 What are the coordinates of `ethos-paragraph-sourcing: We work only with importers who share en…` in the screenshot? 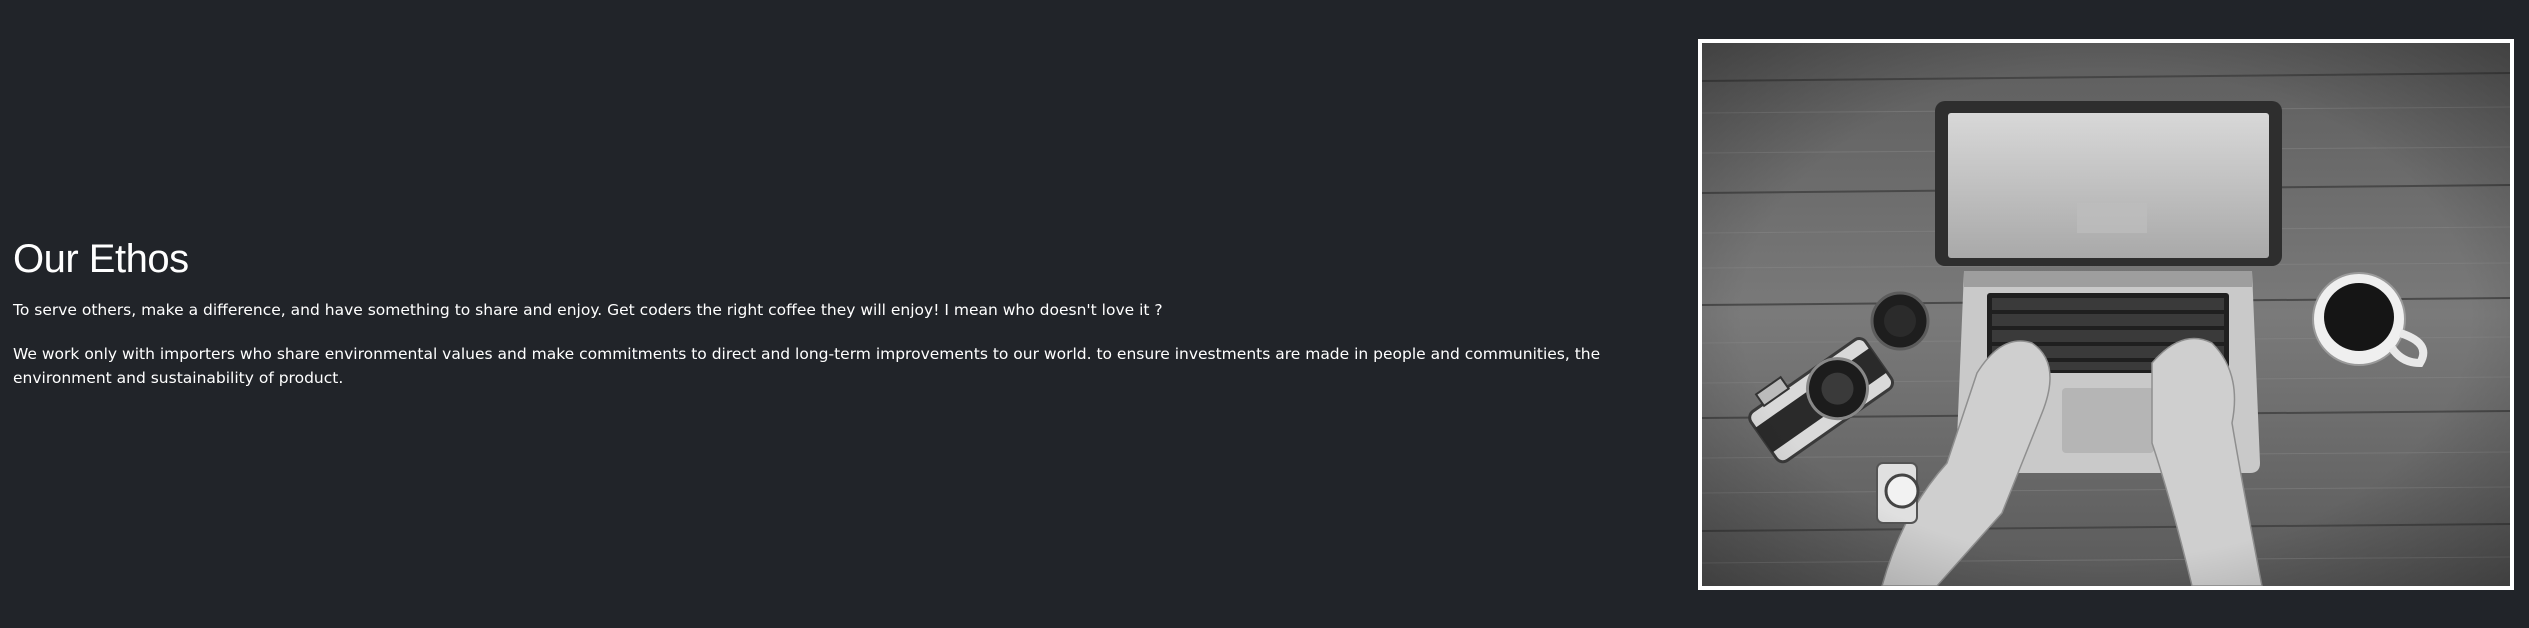 It's located at (807, 366).